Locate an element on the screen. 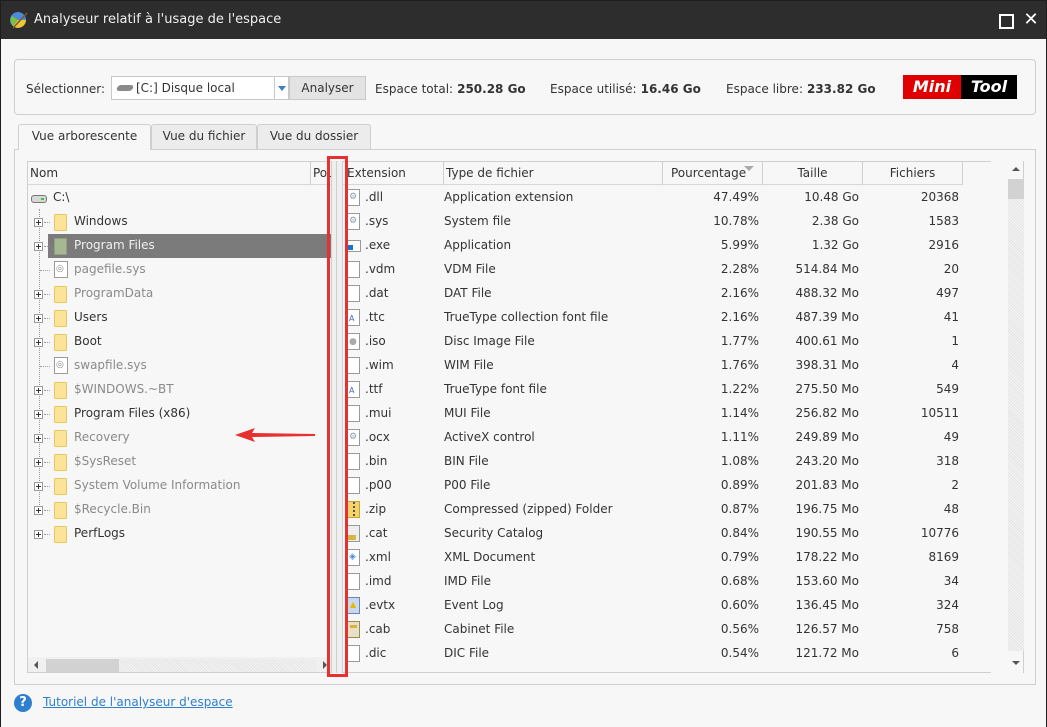 The image size is (1047, 727). tree-item: PerfLogs is located at coordinates (180, 534).